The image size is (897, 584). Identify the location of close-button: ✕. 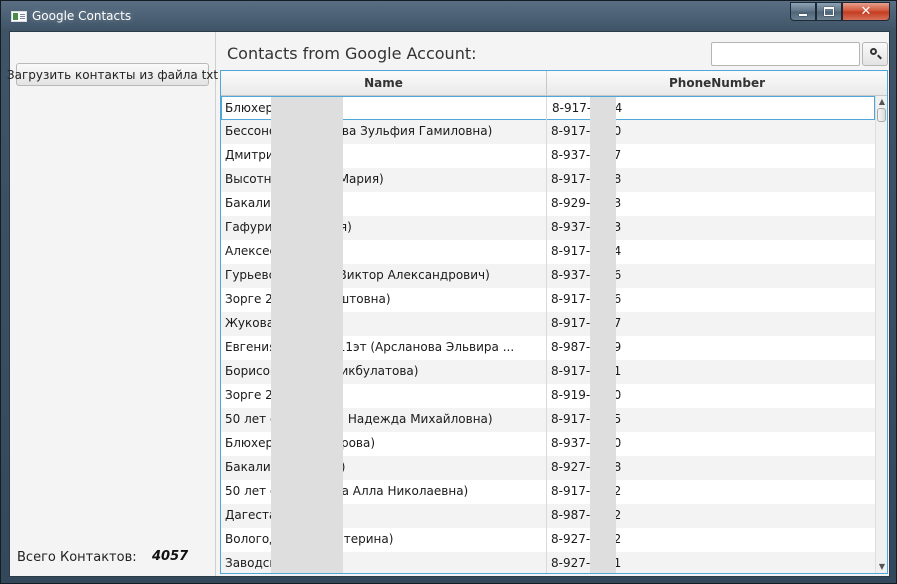
(866, 11).